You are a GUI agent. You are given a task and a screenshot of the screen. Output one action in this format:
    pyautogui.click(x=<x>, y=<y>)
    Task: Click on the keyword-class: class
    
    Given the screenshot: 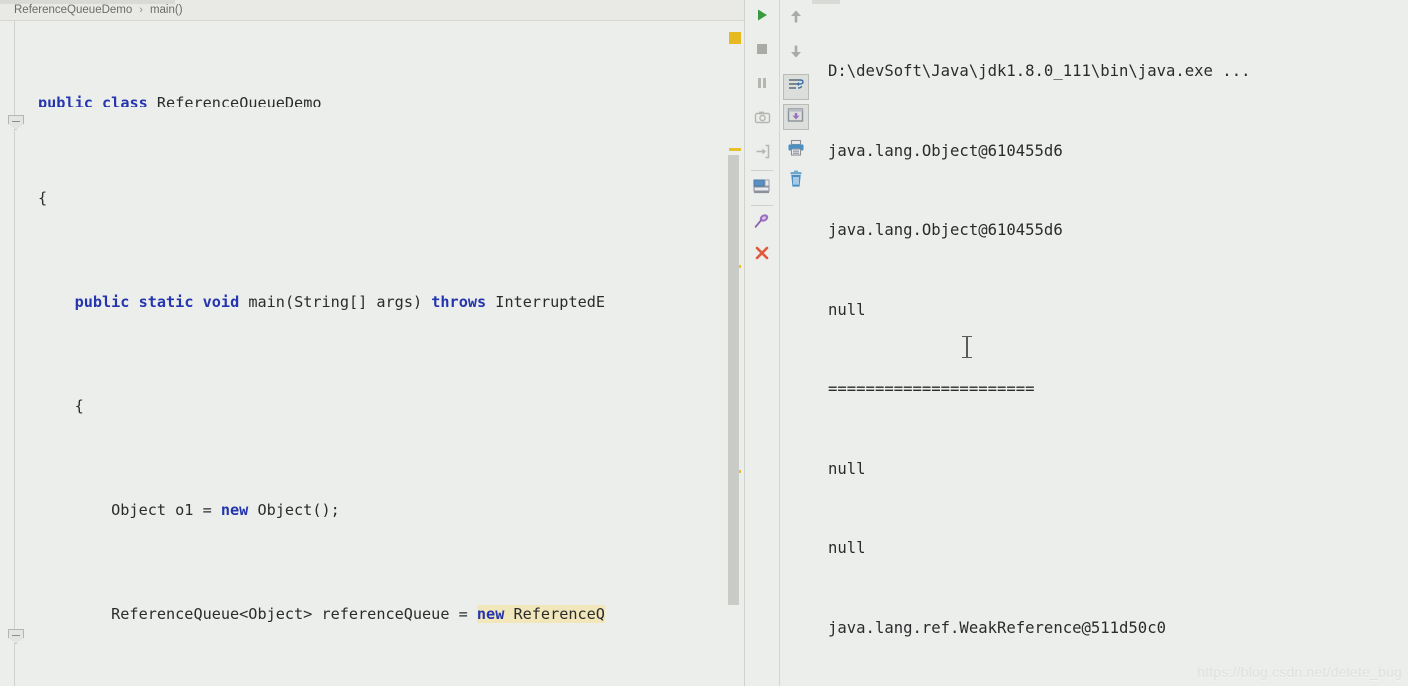 What is the action you would take?
    pyautogui.click(x=125, y=100)
    